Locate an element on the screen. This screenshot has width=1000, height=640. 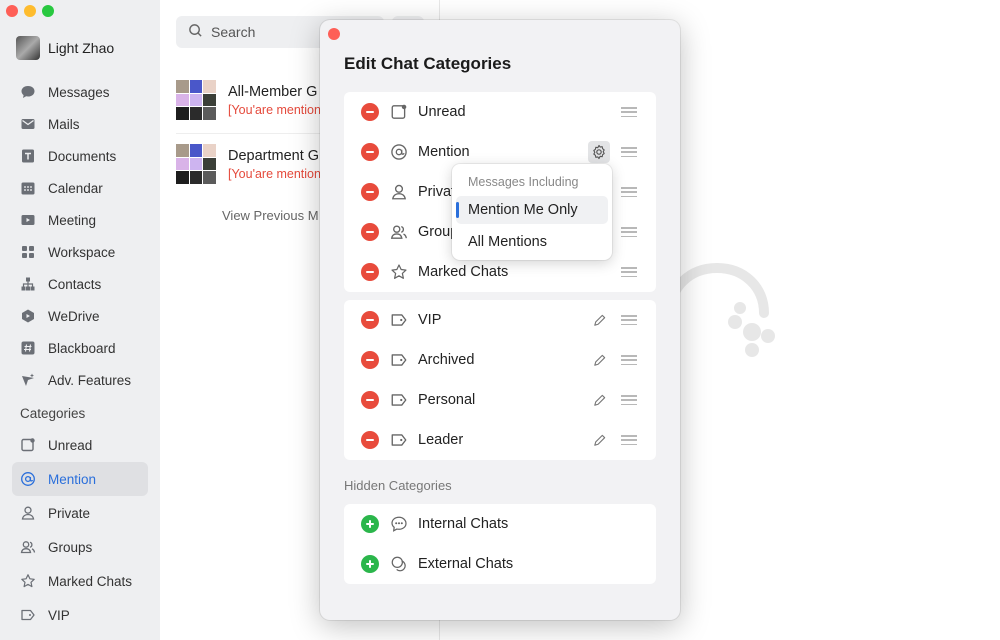
close-window-button is located at coordinates (12, 11).